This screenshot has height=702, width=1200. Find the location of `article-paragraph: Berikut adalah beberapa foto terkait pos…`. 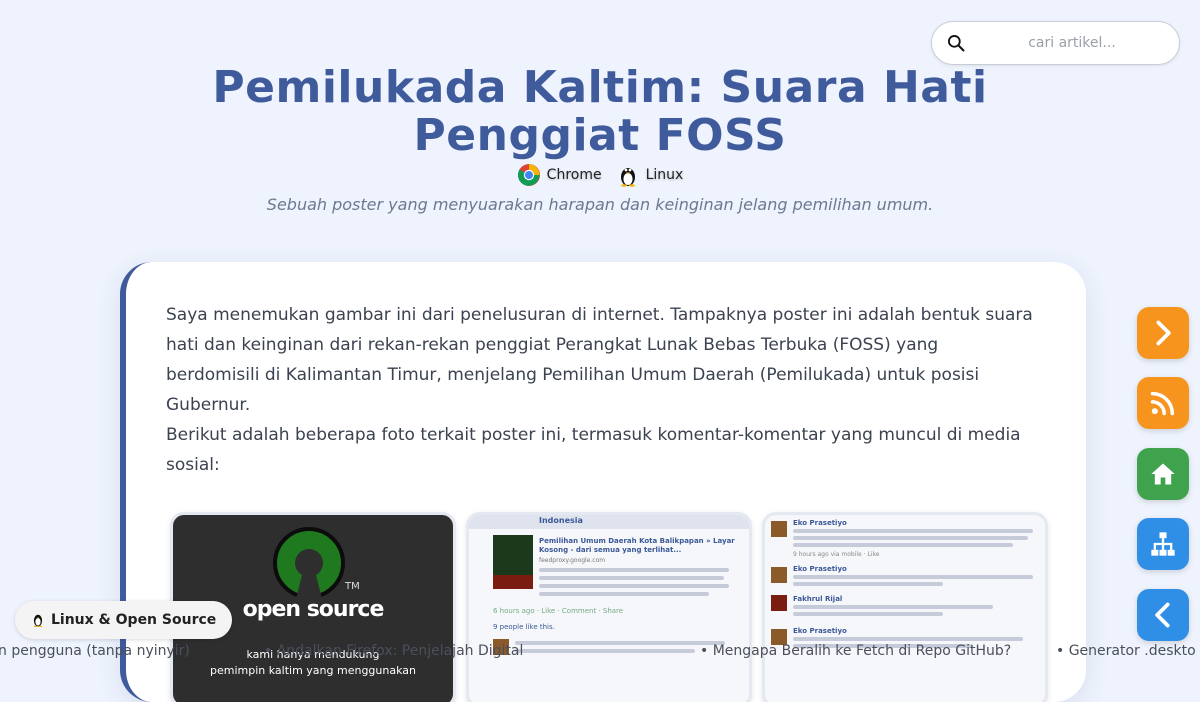

article-paragraph: Berikut adalah beberapa foto terkait pos… is located at coordinates (593, 450).